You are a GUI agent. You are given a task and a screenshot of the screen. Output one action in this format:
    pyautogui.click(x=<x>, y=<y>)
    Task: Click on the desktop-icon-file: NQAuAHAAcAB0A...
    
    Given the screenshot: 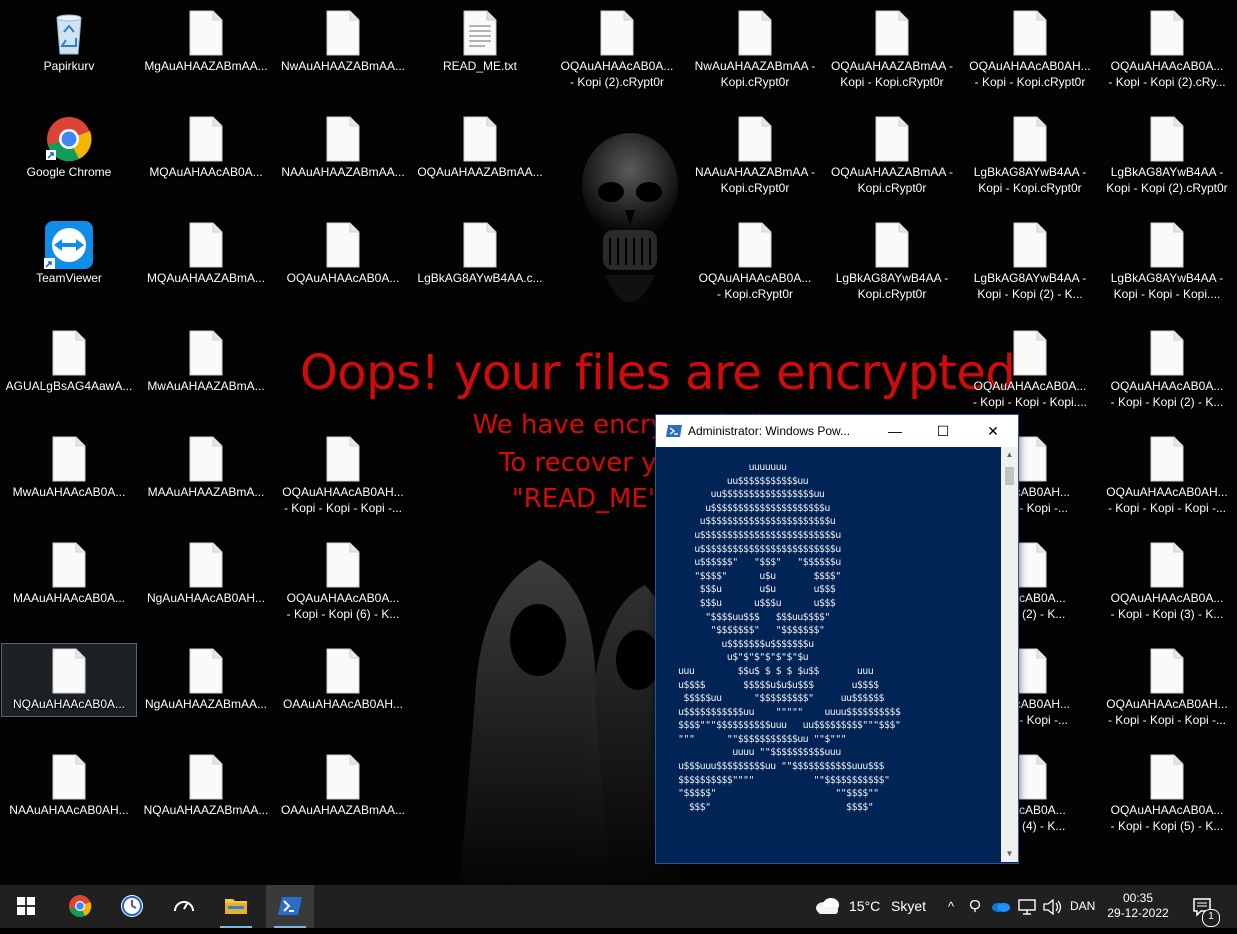 What is the action you would take?
    pyautogui.click(x=69, y=680)
    